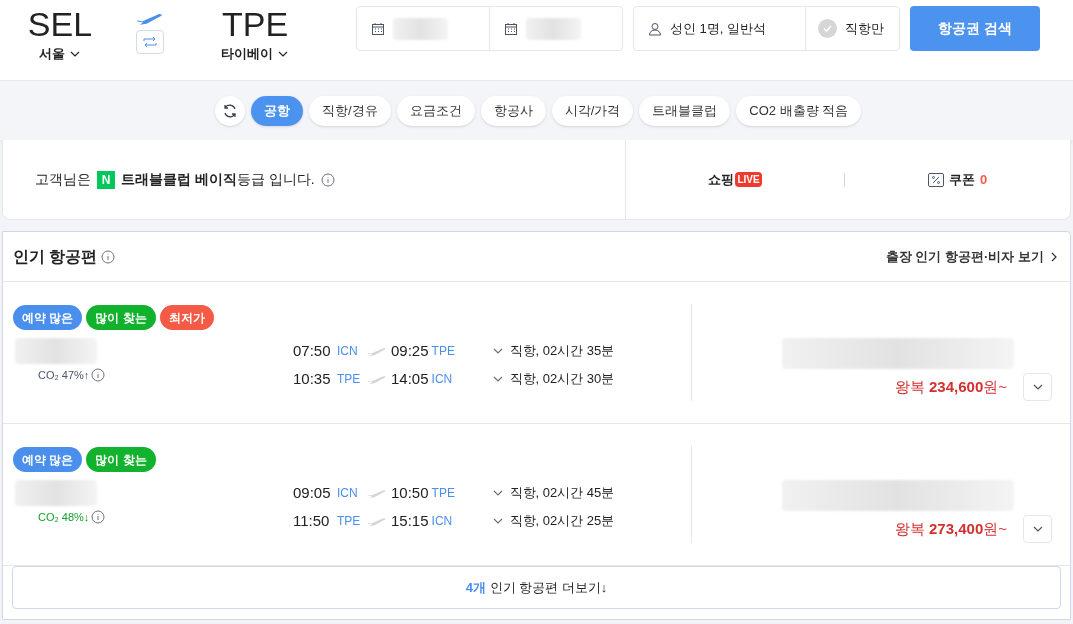 The image size is (1073, 624). What do you see at coordinates (562, 521) in the screenshot?
I see `flight-info: 직항, 02시간 25분` at bounding box center [562, 521].